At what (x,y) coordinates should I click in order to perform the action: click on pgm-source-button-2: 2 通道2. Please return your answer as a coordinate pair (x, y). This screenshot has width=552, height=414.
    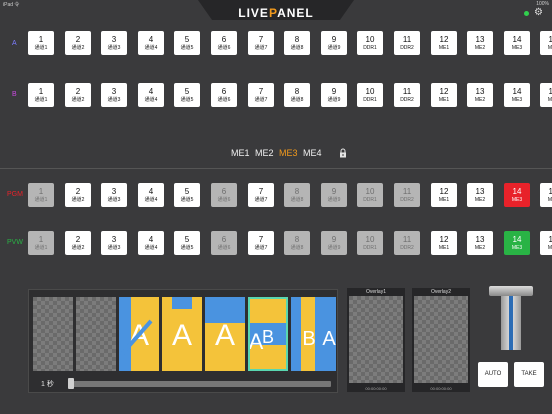
    Looking at the image, I should click on (78, 195).